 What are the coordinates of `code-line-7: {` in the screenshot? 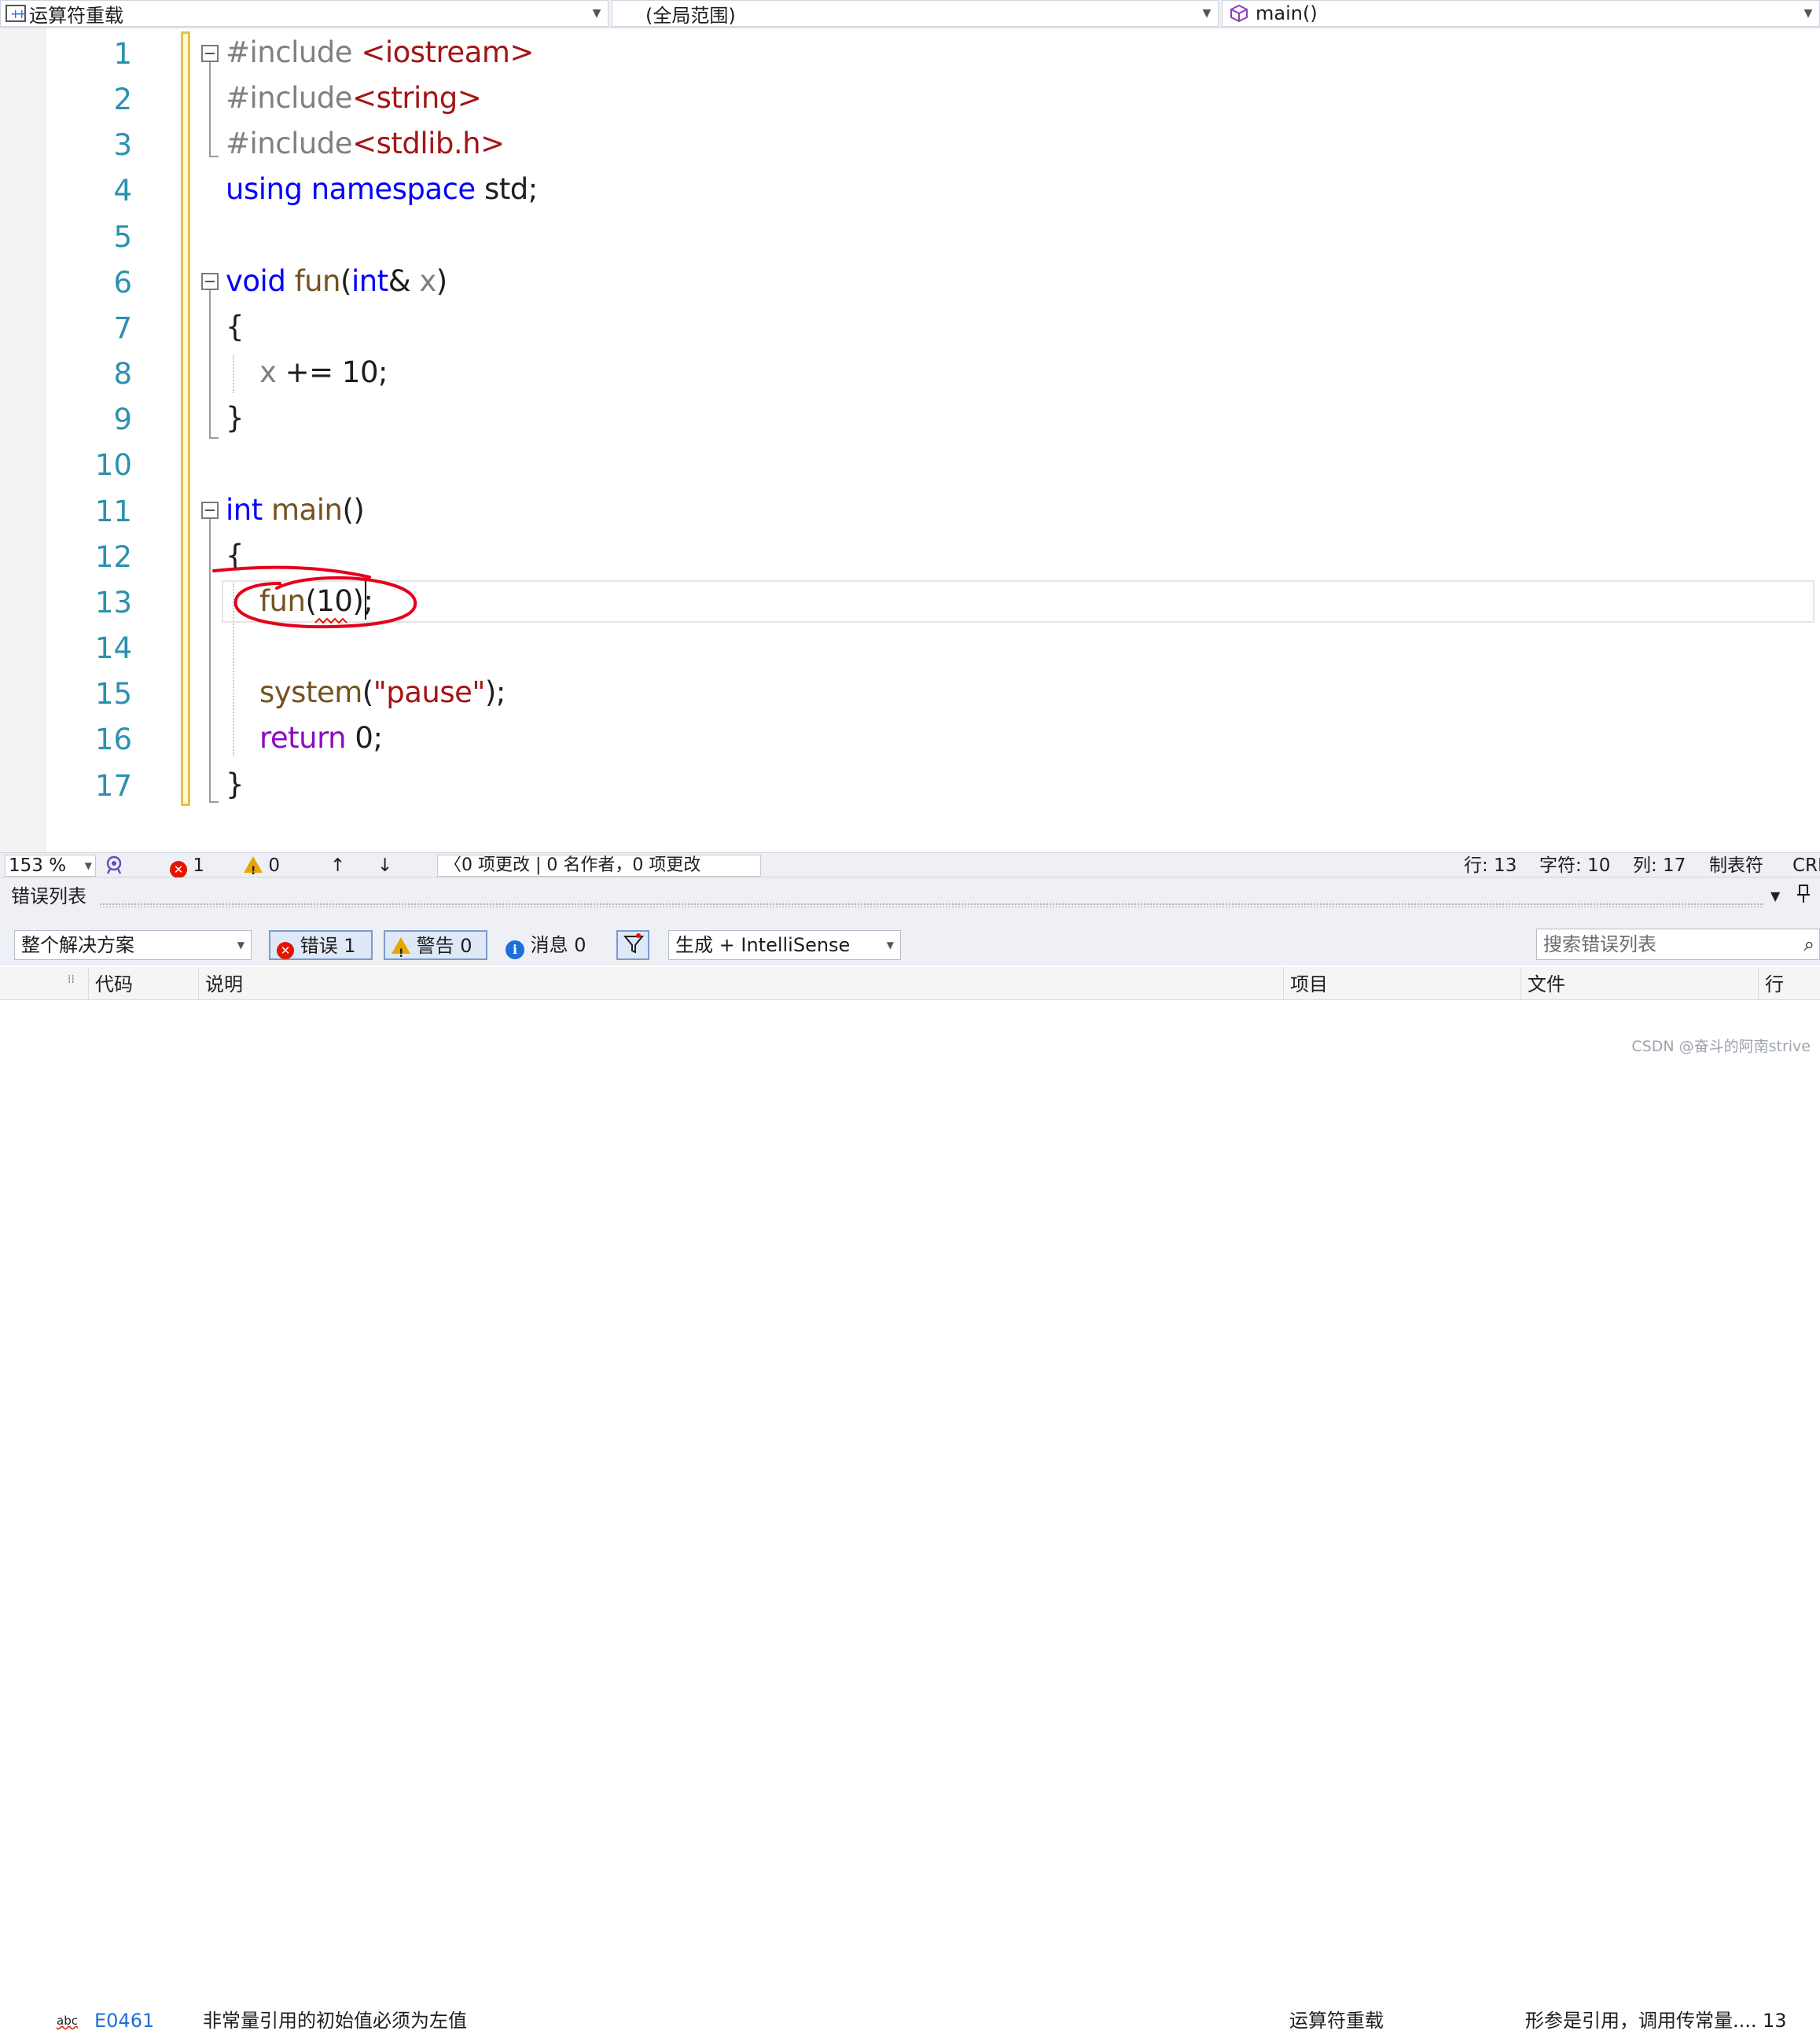 It's located at (235, 327).